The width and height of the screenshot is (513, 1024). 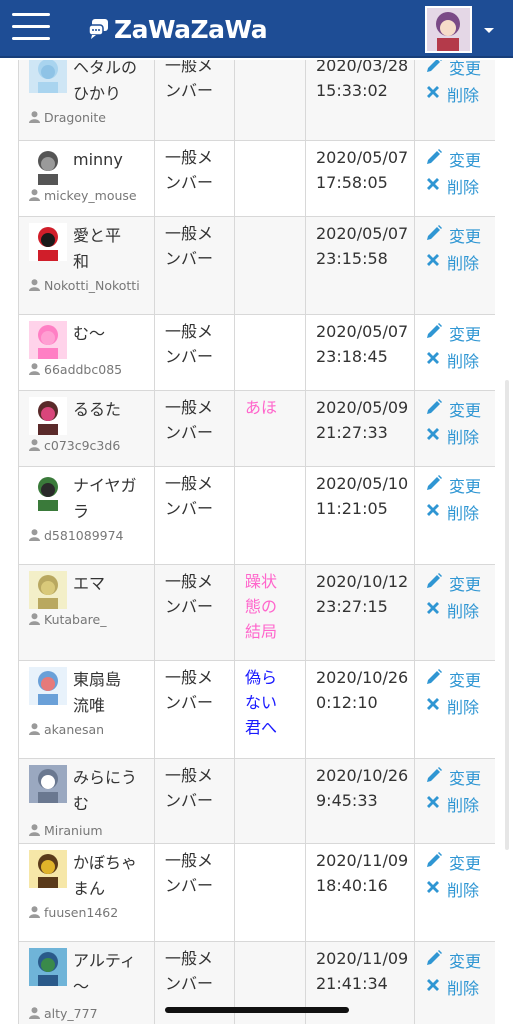 What do you see at coordinates (507, 615) in the screenshot?
I see `vertical-scrollbar` at bounding box center [507, 615].